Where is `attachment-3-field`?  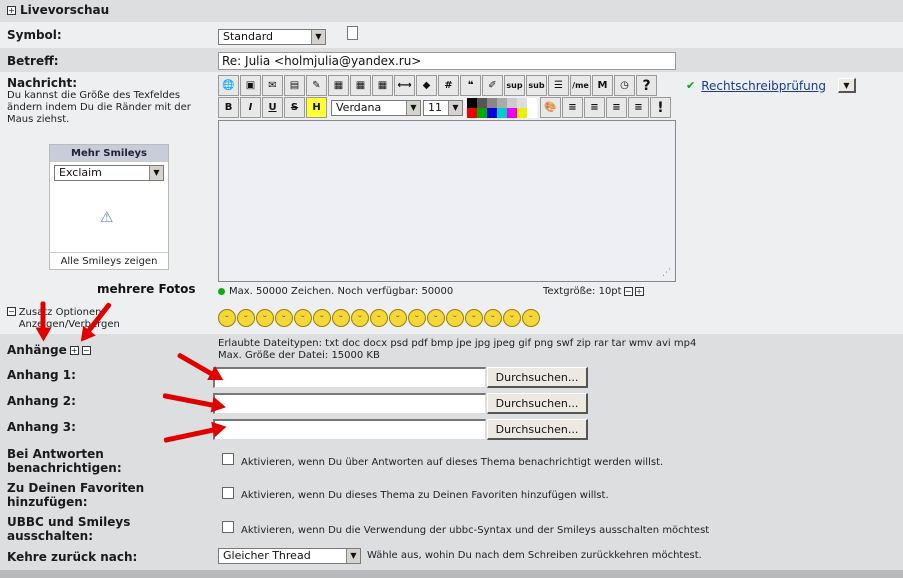 attachment-3-field is located at coordinates (349, 429).